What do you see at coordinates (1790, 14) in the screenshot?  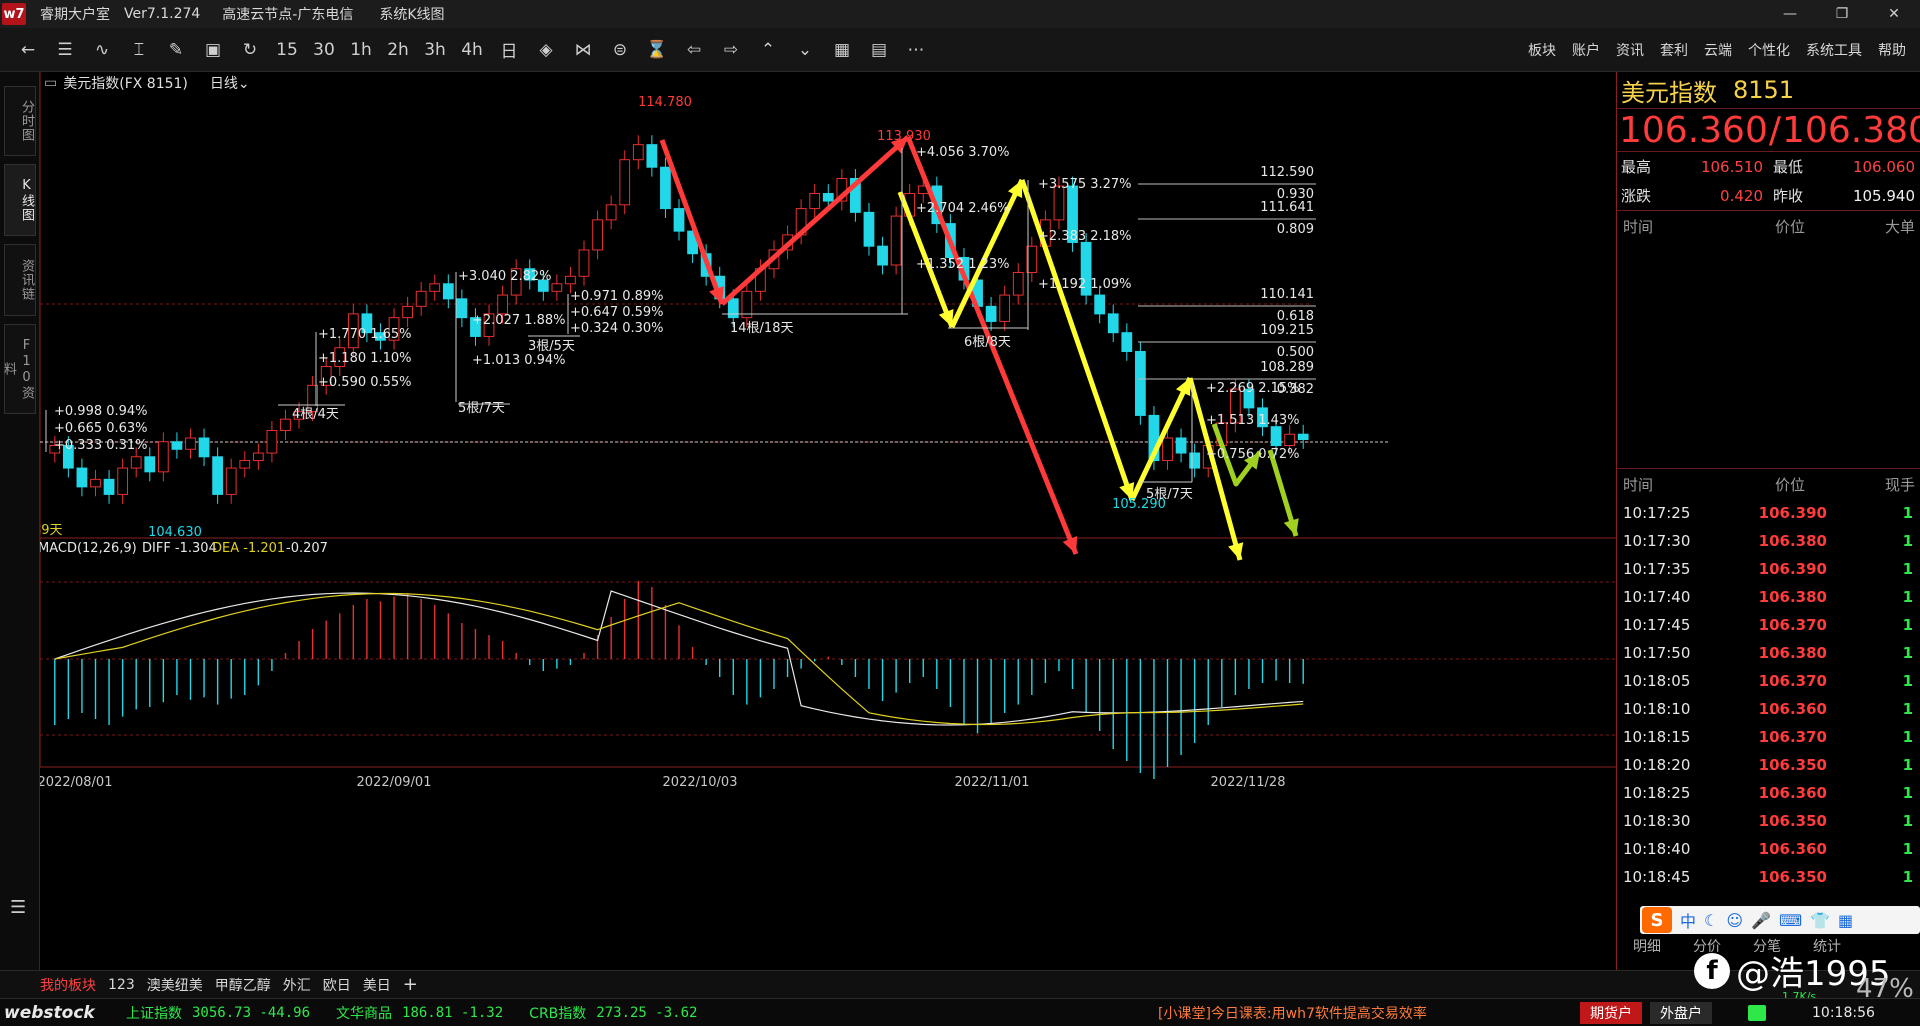 I see `minimize-button: —` at bounding box center [1790, 14].